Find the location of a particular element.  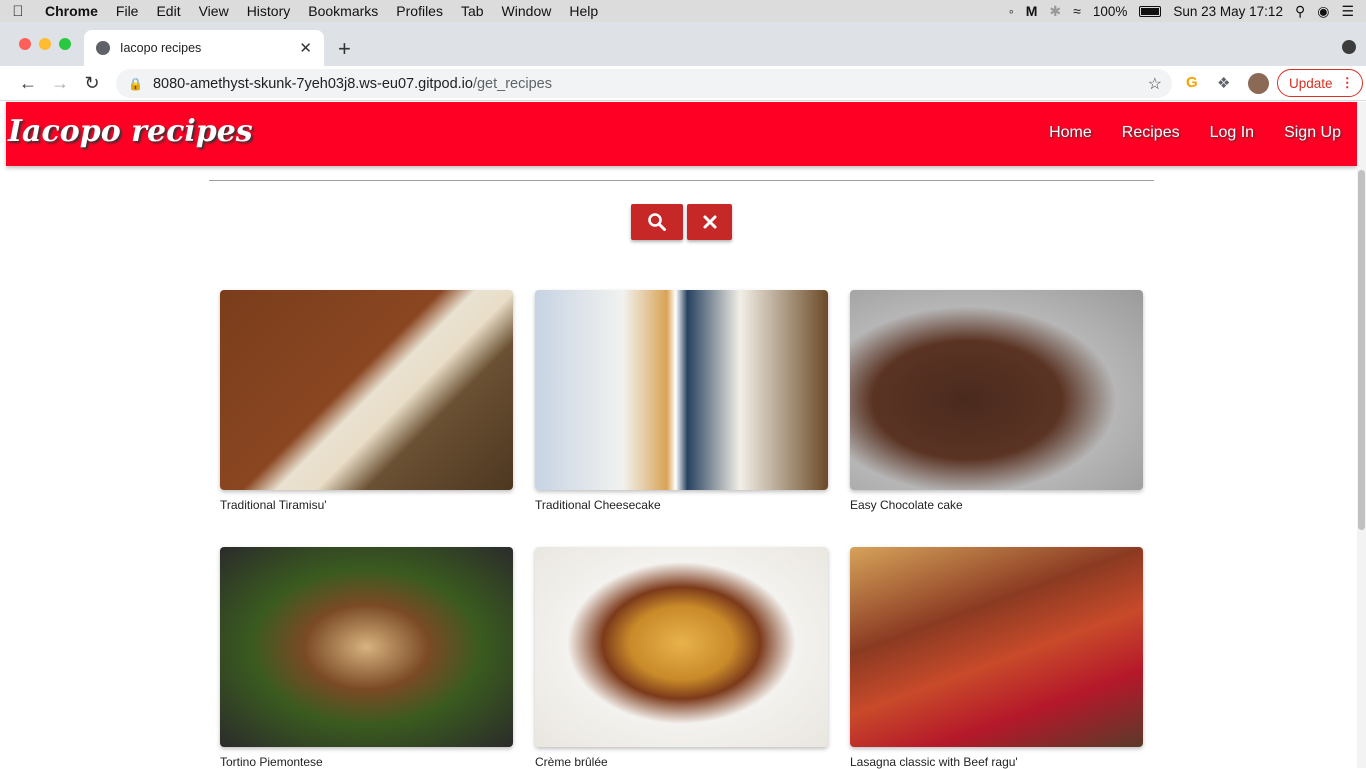

close-tab-icon: ✕ is located at coordinates (305, 48).